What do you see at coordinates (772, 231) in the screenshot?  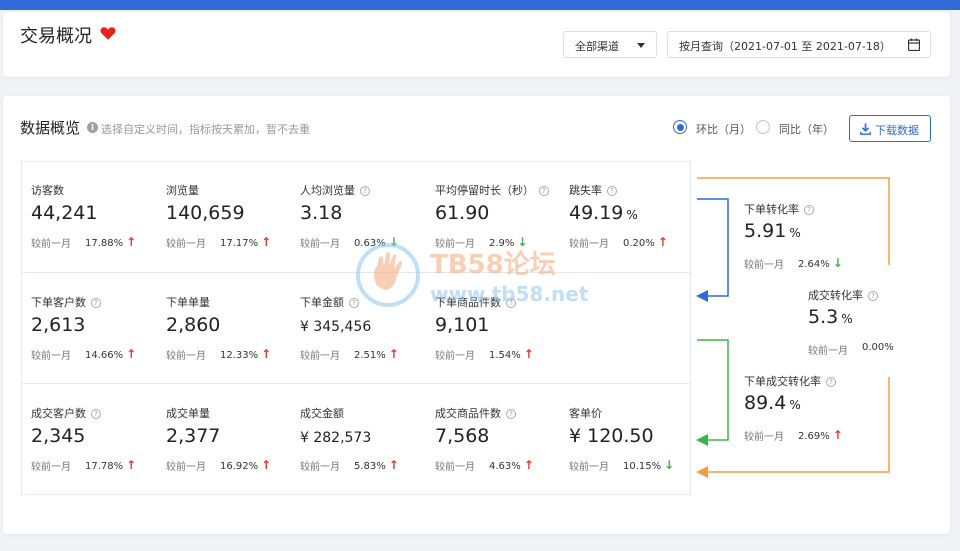 I see `conversion-value: 5.91%` at bounding box center [772, 231].